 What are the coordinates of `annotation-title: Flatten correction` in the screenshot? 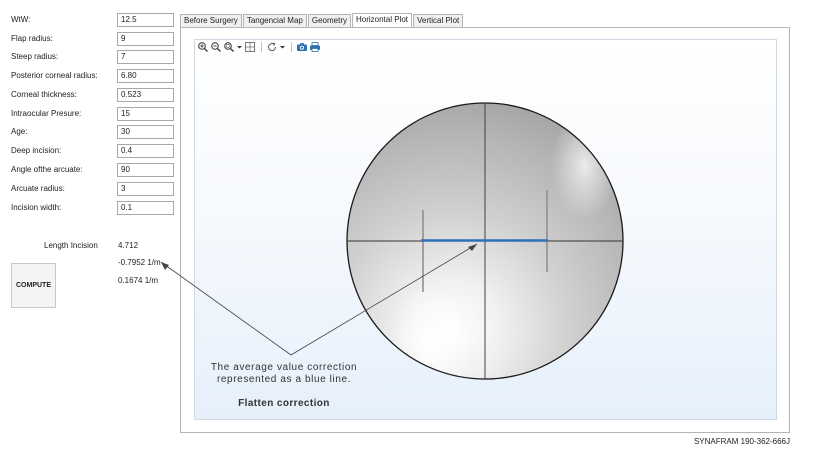 It's located at (284, 403).